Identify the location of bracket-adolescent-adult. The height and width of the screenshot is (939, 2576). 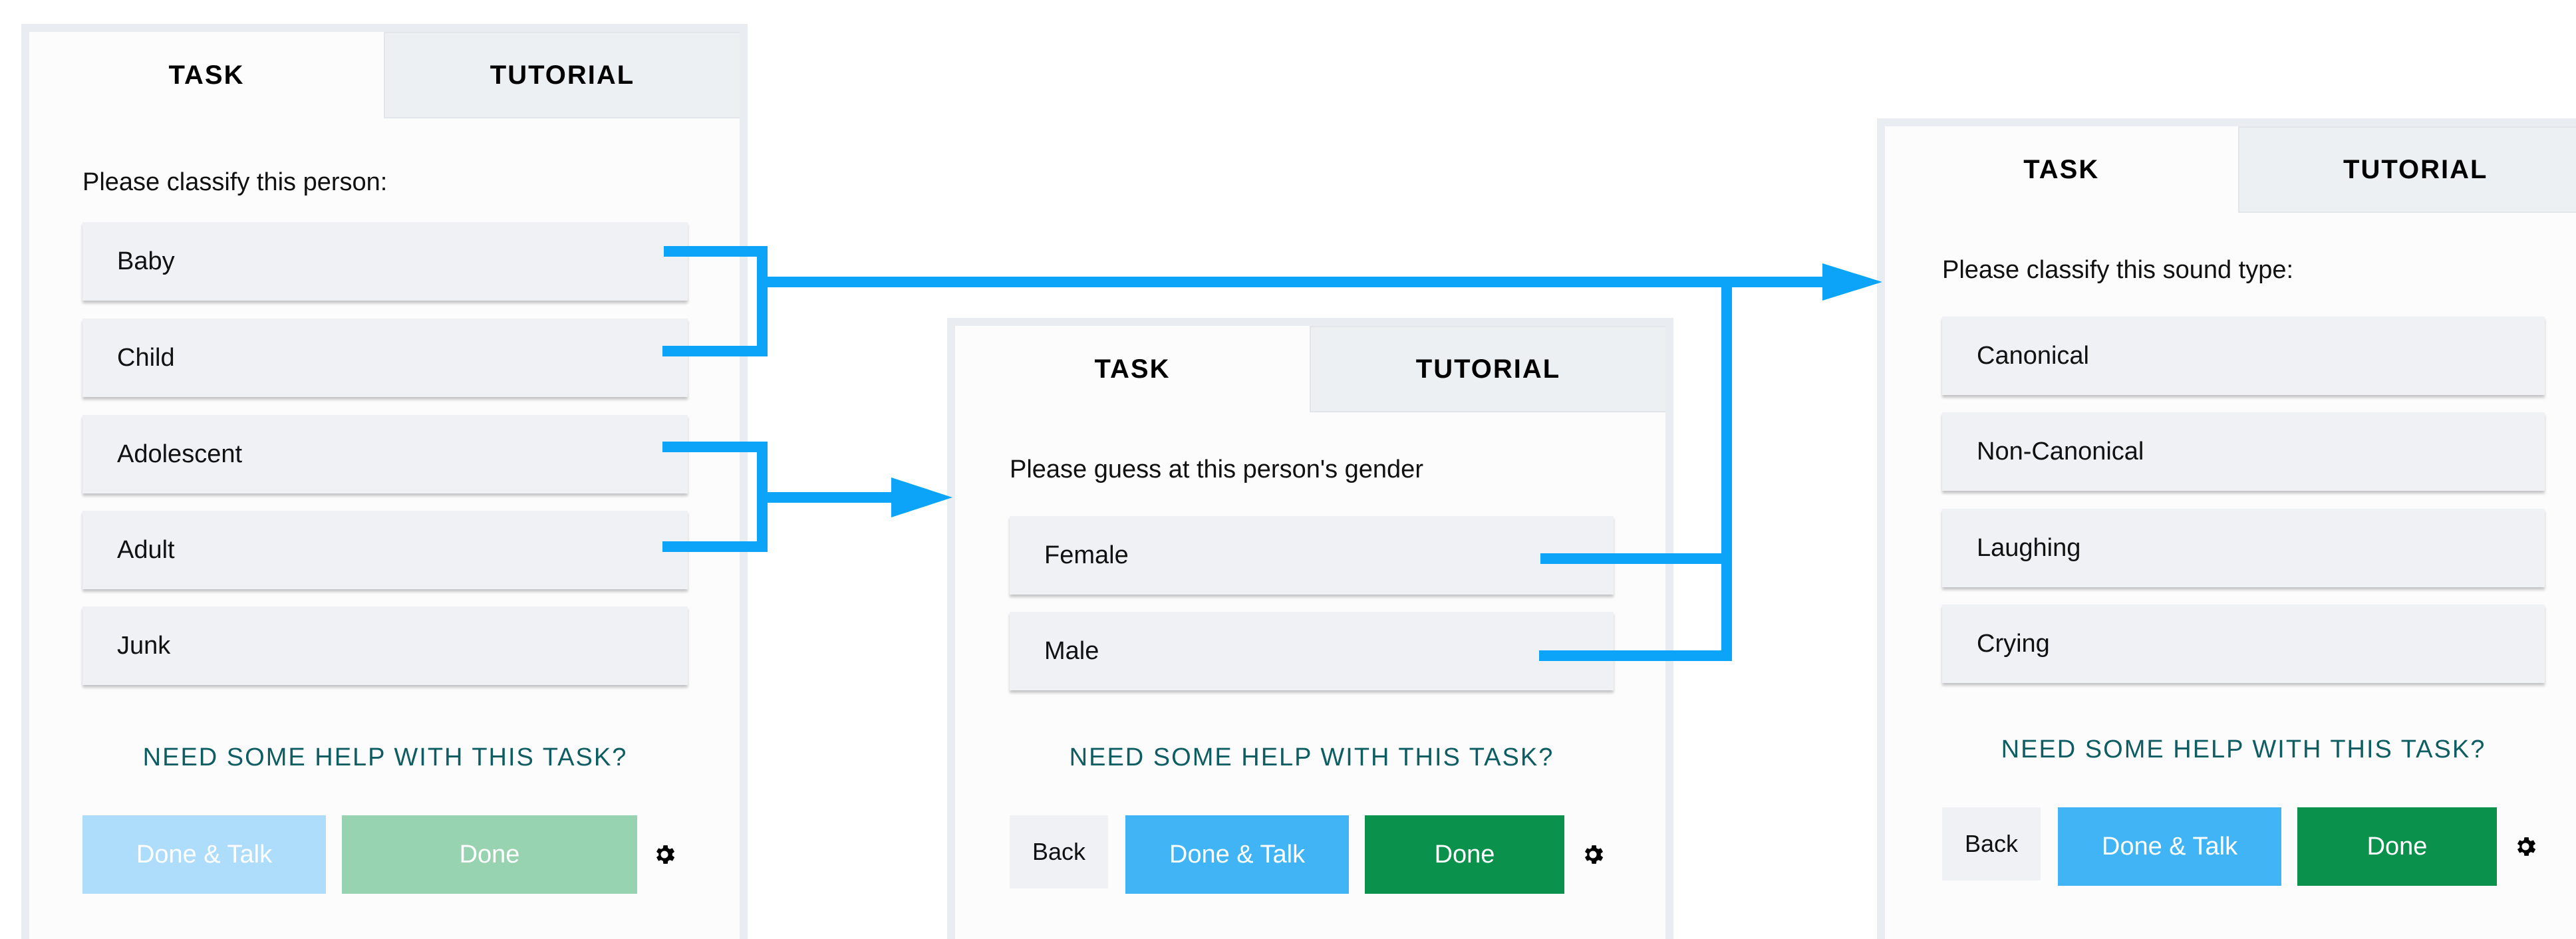
(715, 497).